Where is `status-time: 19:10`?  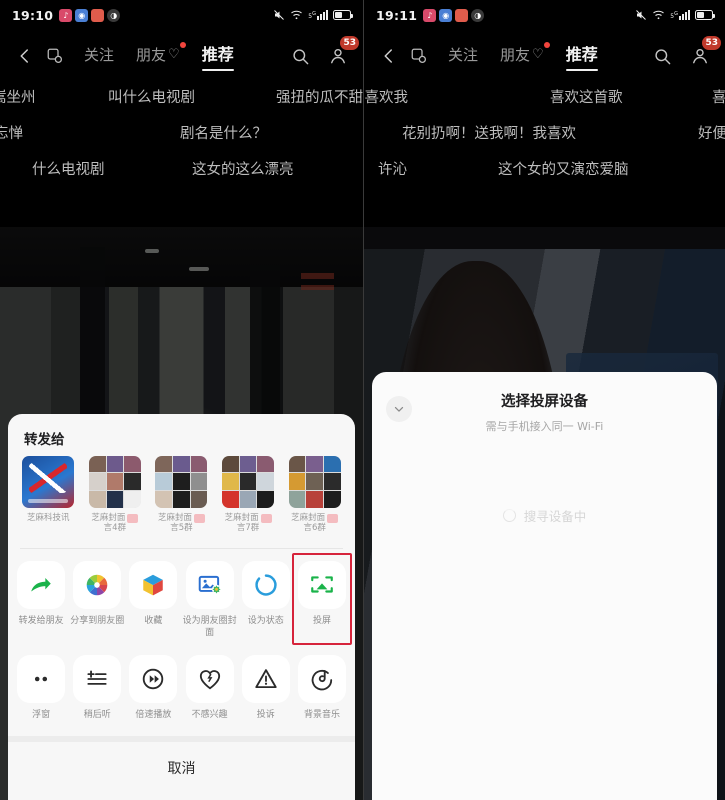
status-time: 19:10 is located at coordinates (33, 15).